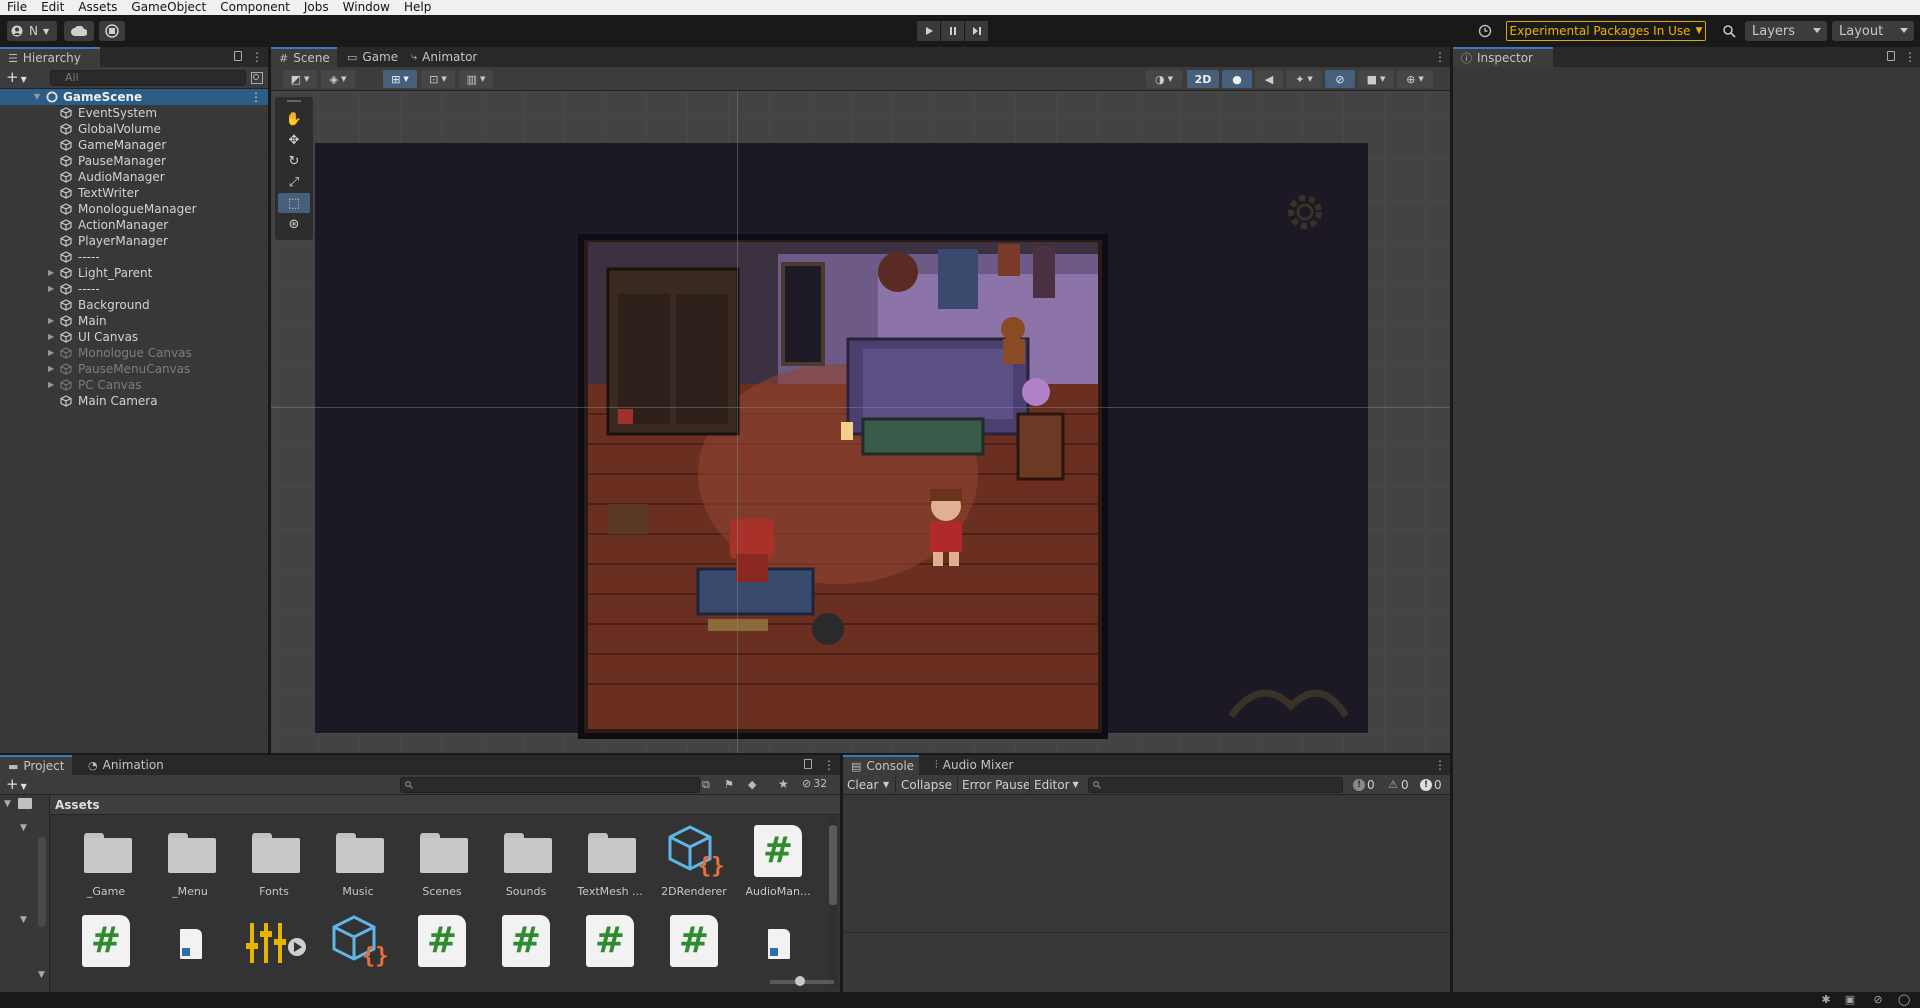  Describe the element at coordinates (442, 862) in the screenshot. I see `asset-tile: Scenes` at that location.